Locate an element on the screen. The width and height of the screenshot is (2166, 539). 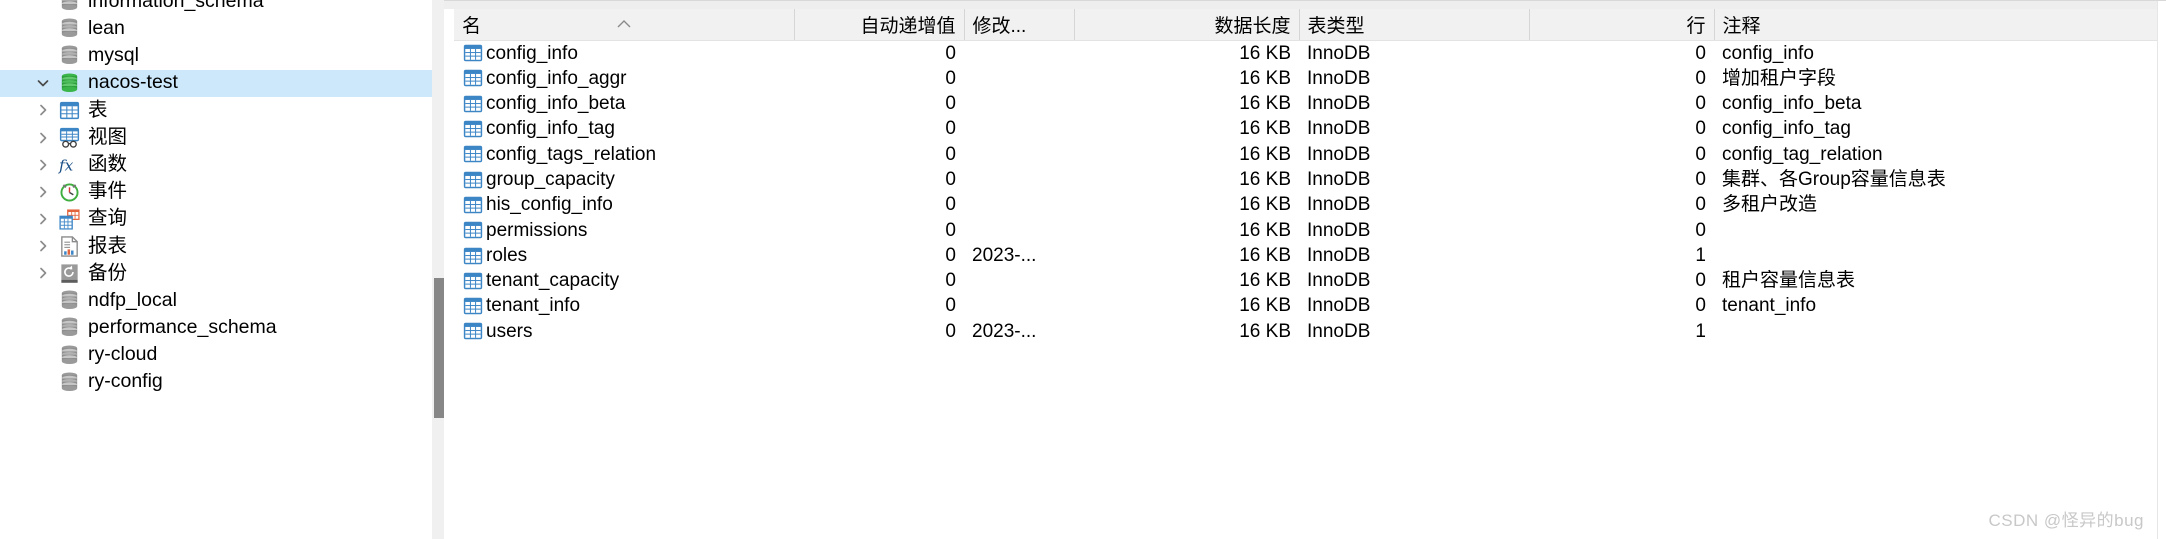
column-header-comment: 注释 is located at coordinates (1935, 25).